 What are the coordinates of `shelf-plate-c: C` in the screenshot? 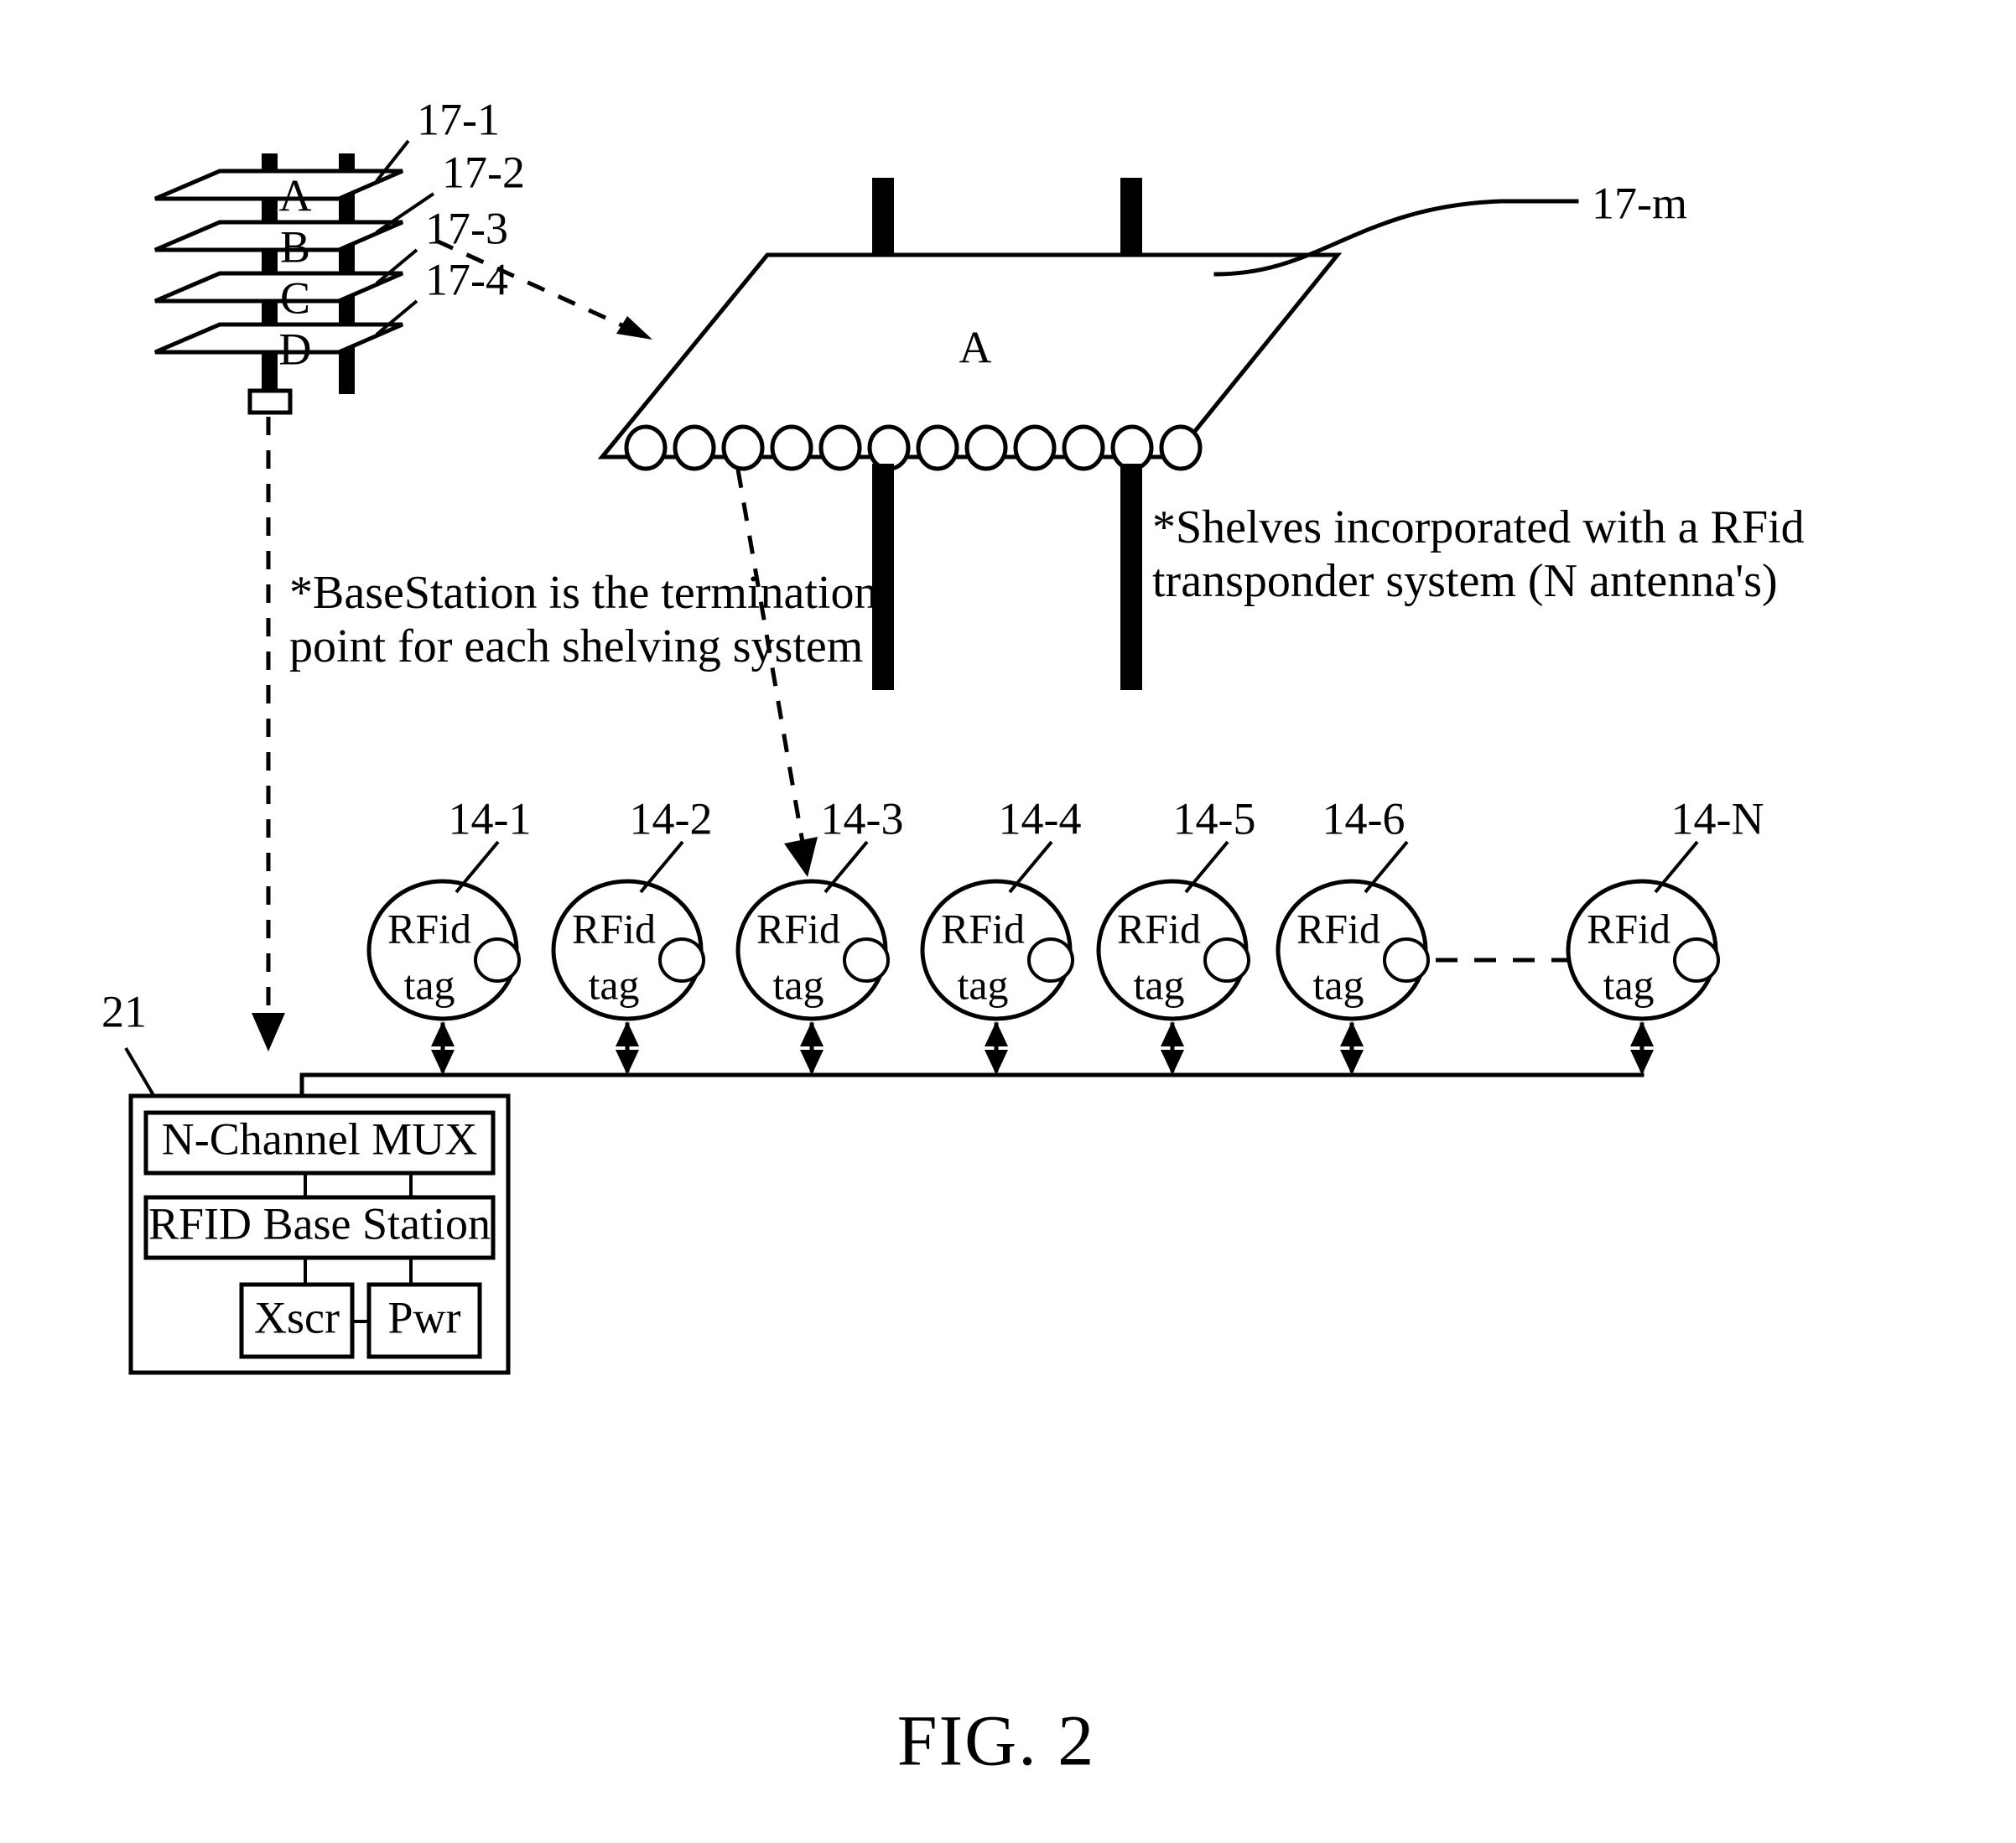 It's located at (278, 297).